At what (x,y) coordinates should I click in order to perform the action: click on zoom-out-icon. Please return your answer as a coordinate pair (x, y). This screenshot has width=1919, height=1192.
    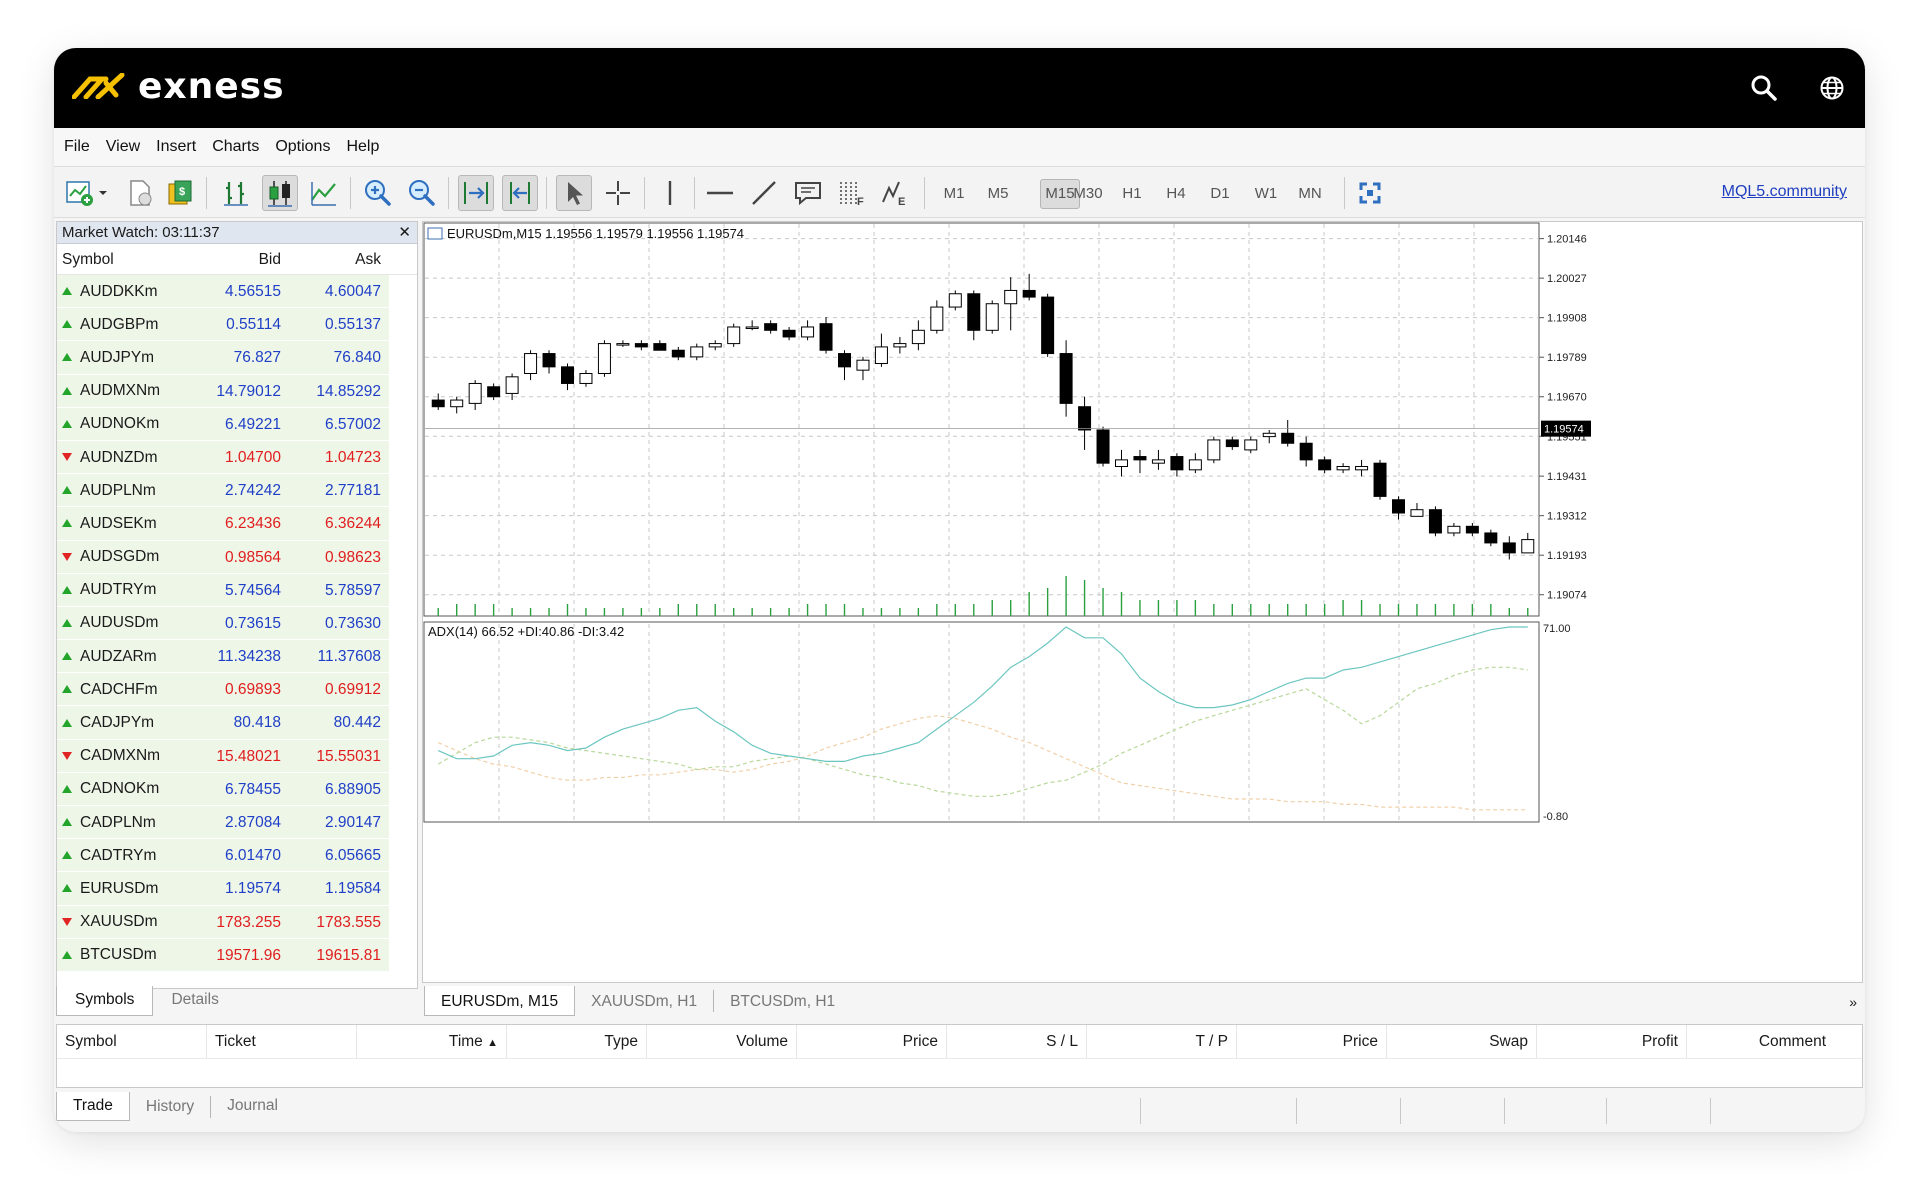
    Looking at the image, I should click on (422, 193).